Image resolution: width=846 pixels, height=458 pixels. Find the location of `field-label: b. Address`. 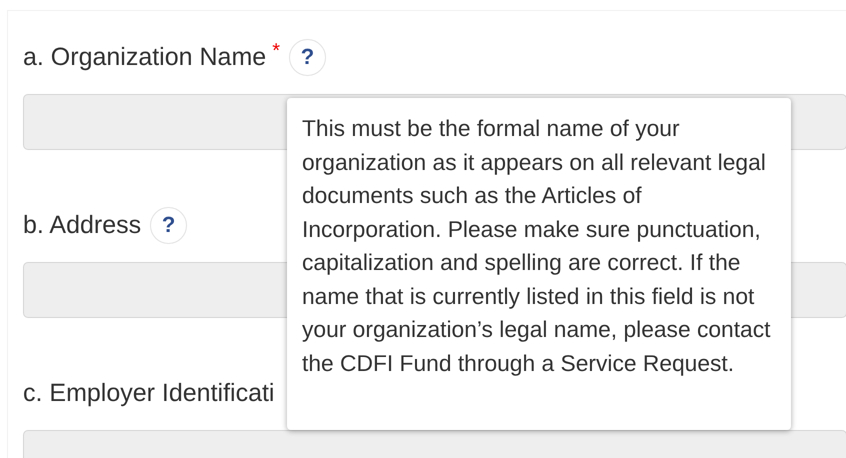

field-label: b. Address is located at coordinates (82, 225).